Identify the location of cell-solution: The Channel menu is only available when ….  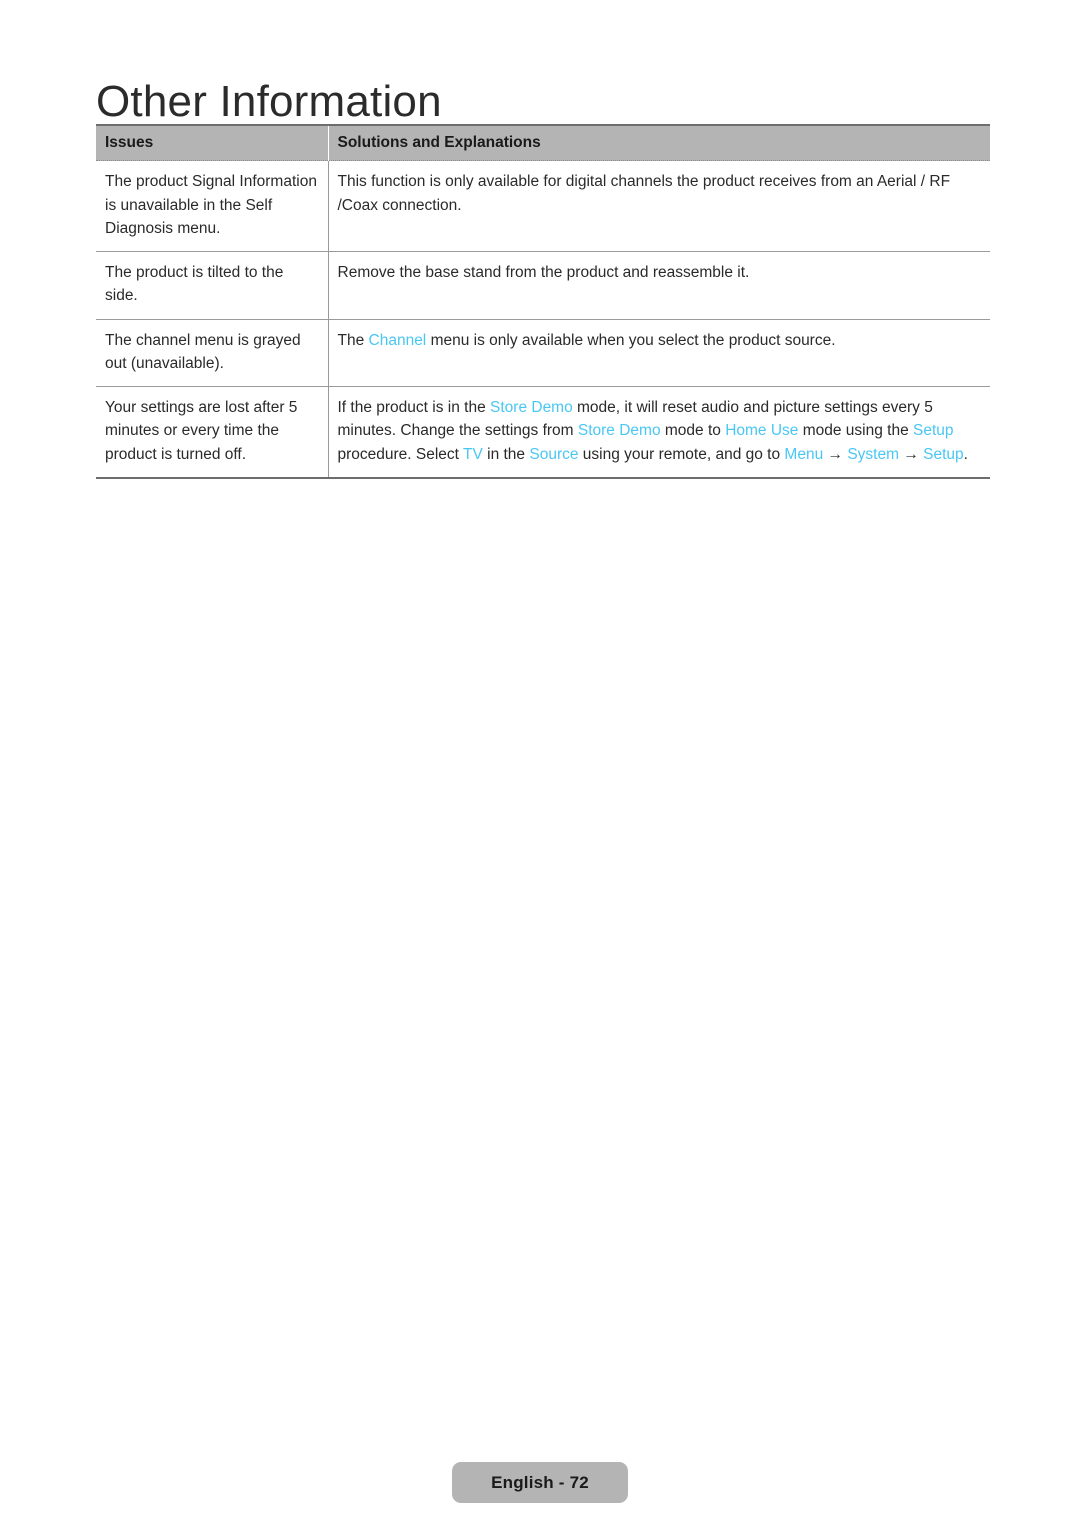
(659, 353).